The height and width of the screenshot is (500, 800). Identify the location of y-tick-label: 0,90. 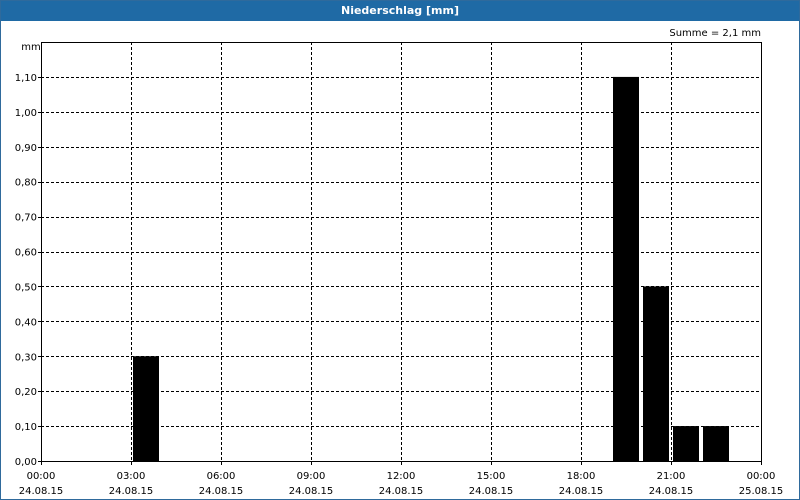
(26, 148).